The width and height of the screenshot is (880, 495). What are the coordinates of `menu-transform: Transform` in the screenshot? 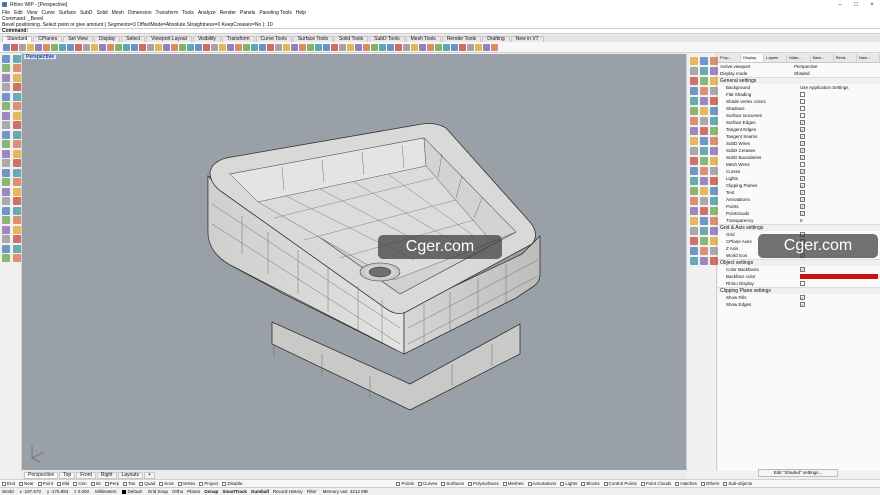 It's located at (167, 13).